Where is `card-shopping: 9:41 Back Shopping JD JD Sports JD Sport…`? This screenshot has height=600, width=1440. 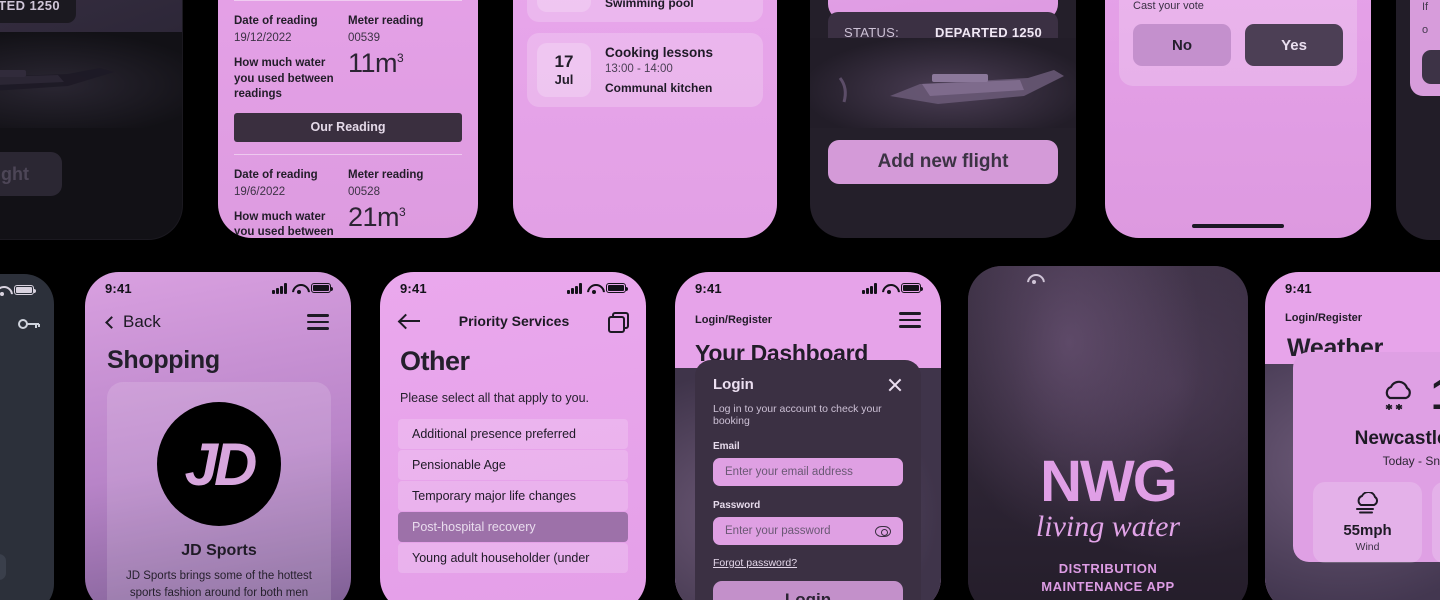 card-shopping: 9:41 Back Shopping JD JD Sports JD Sport… is located at coordinates (218, 436).